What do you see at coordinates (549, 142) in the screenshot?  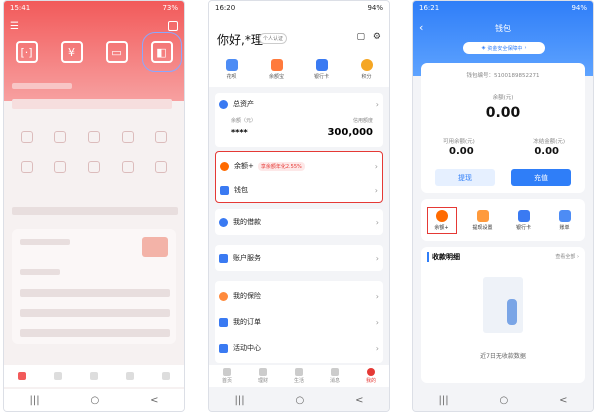 I see `frozen-label: 冻结金额(元)` at bounding box center [549, 142].